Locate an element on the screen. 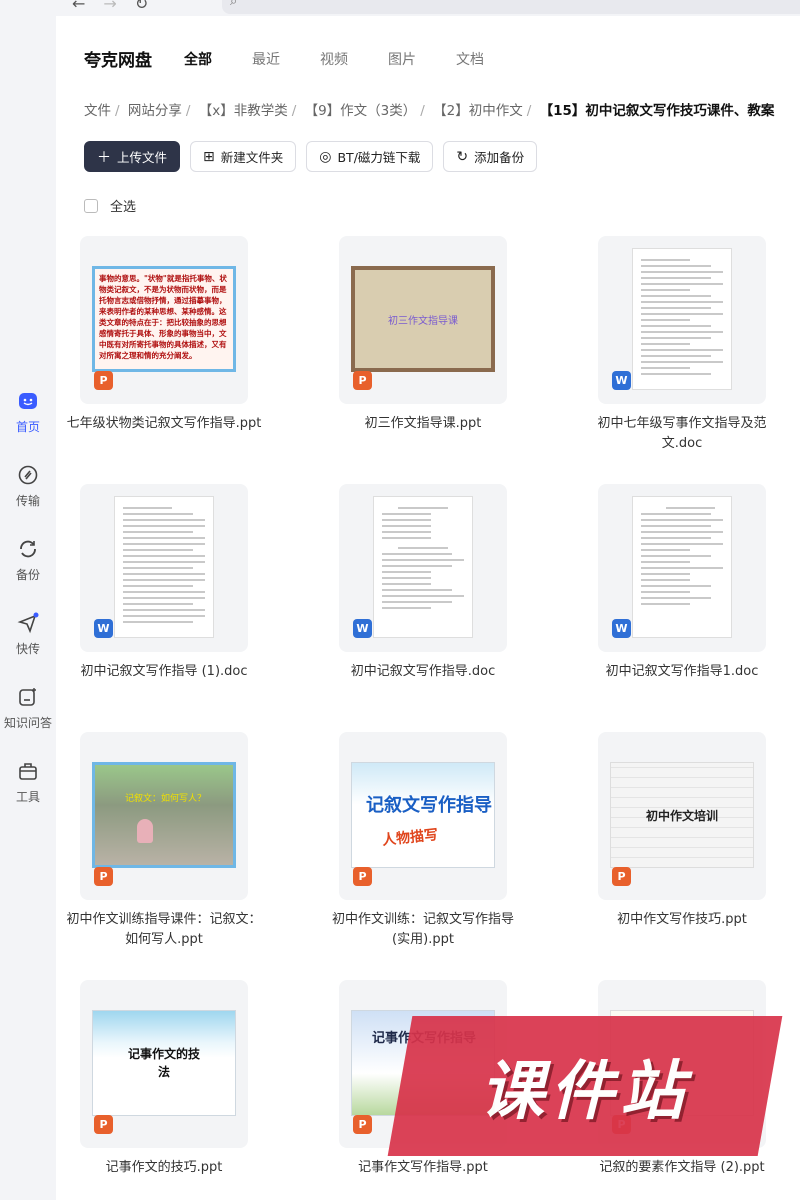 The height and width of the screenshot is (1200, 800). file-card: 记叙文：如何写人？ P 初中作文训练指导课件：记叙文：如何写人.ppt is located at coordinates (164, 841).